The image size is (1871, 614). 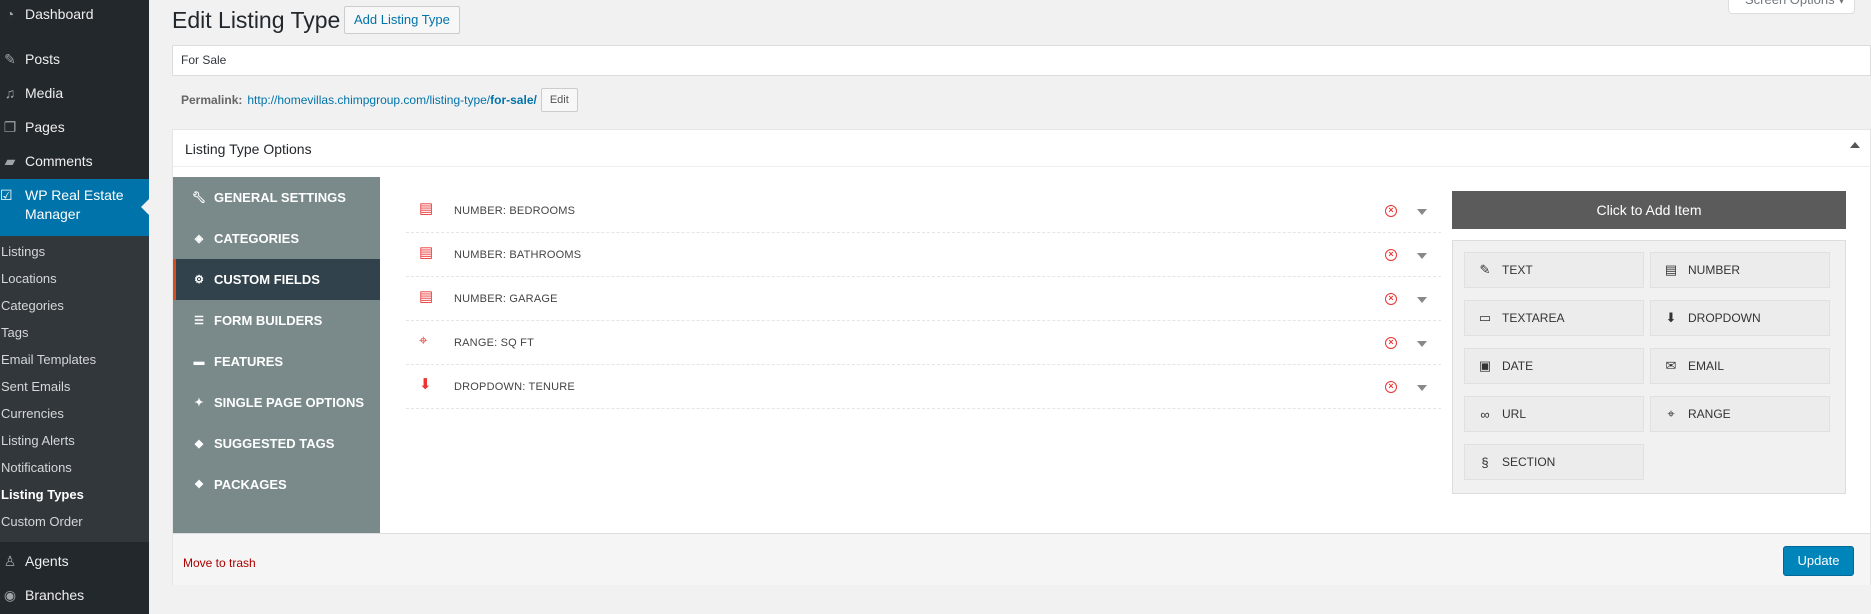 I want to click on submenu-item-tags: Tags, so click(x=14, y=332).